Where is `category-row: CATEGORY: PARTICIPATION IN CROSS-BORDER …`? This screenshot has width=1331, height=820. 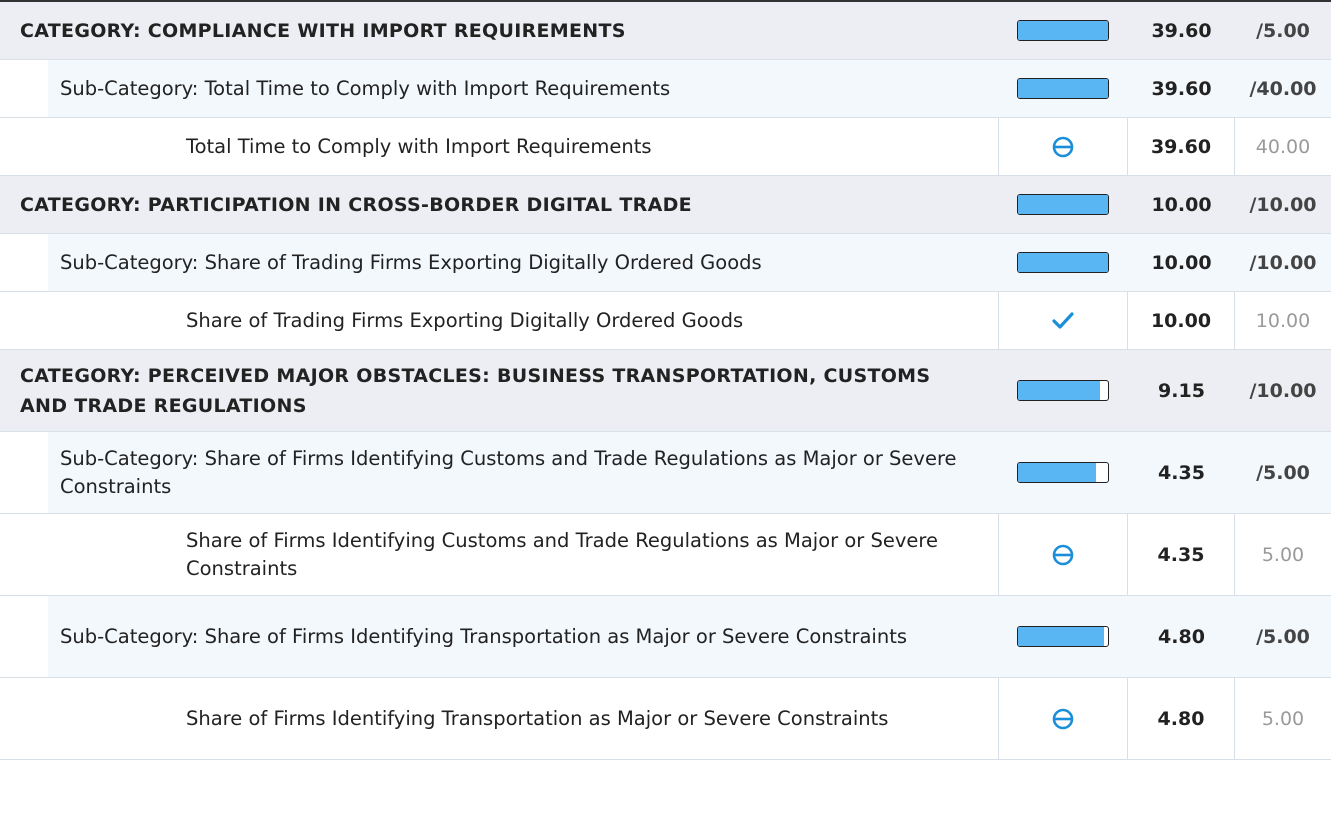
category-row: CATEGORY: PARTICIPATION IN CROSS-BORDER … is located at coordinates (665, 205).